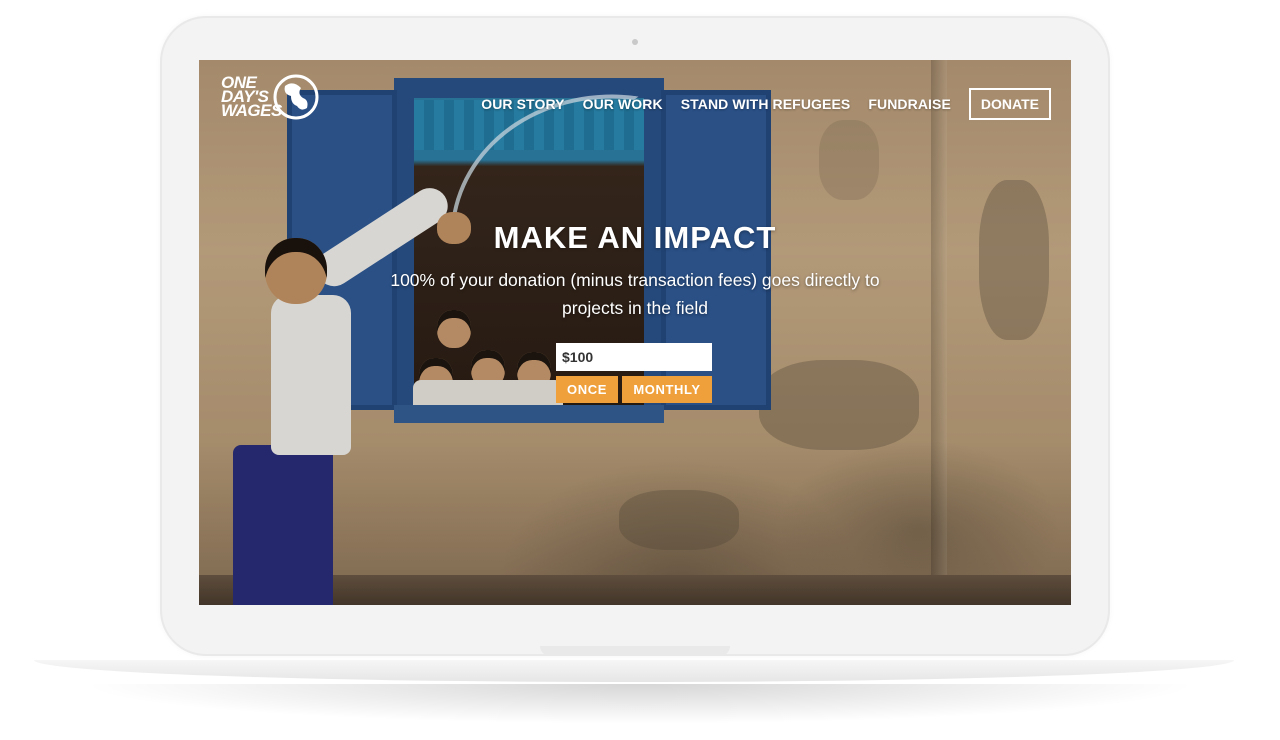 This screenshot has height=740, width=1280. What do you see at coordinates (251, 96) in the screenshot?
I see `logo-text: ONE DAY'S WAGES` at bounding box center [251, 96].